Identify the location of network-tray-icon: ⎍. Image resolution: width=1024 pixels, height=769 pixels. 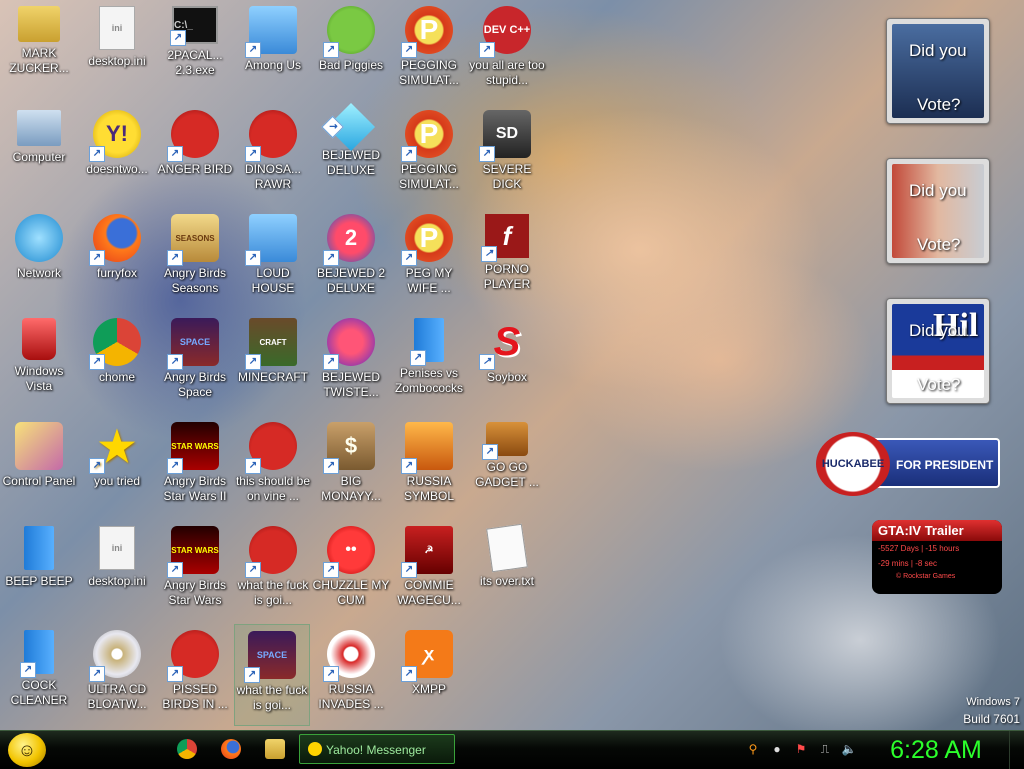
(825, 749).